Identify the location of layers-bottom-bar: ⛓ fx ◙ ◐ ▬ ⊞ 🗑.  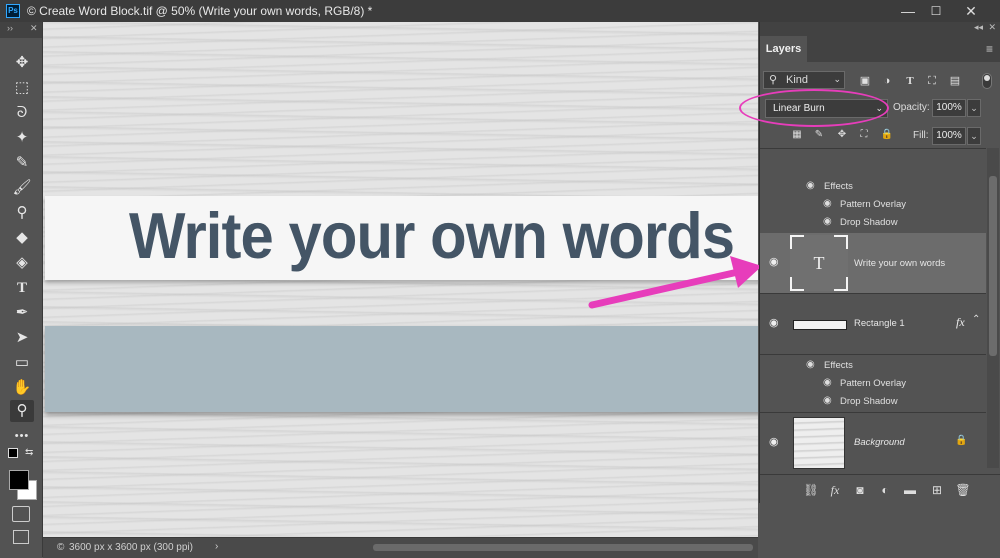
(880, 489).